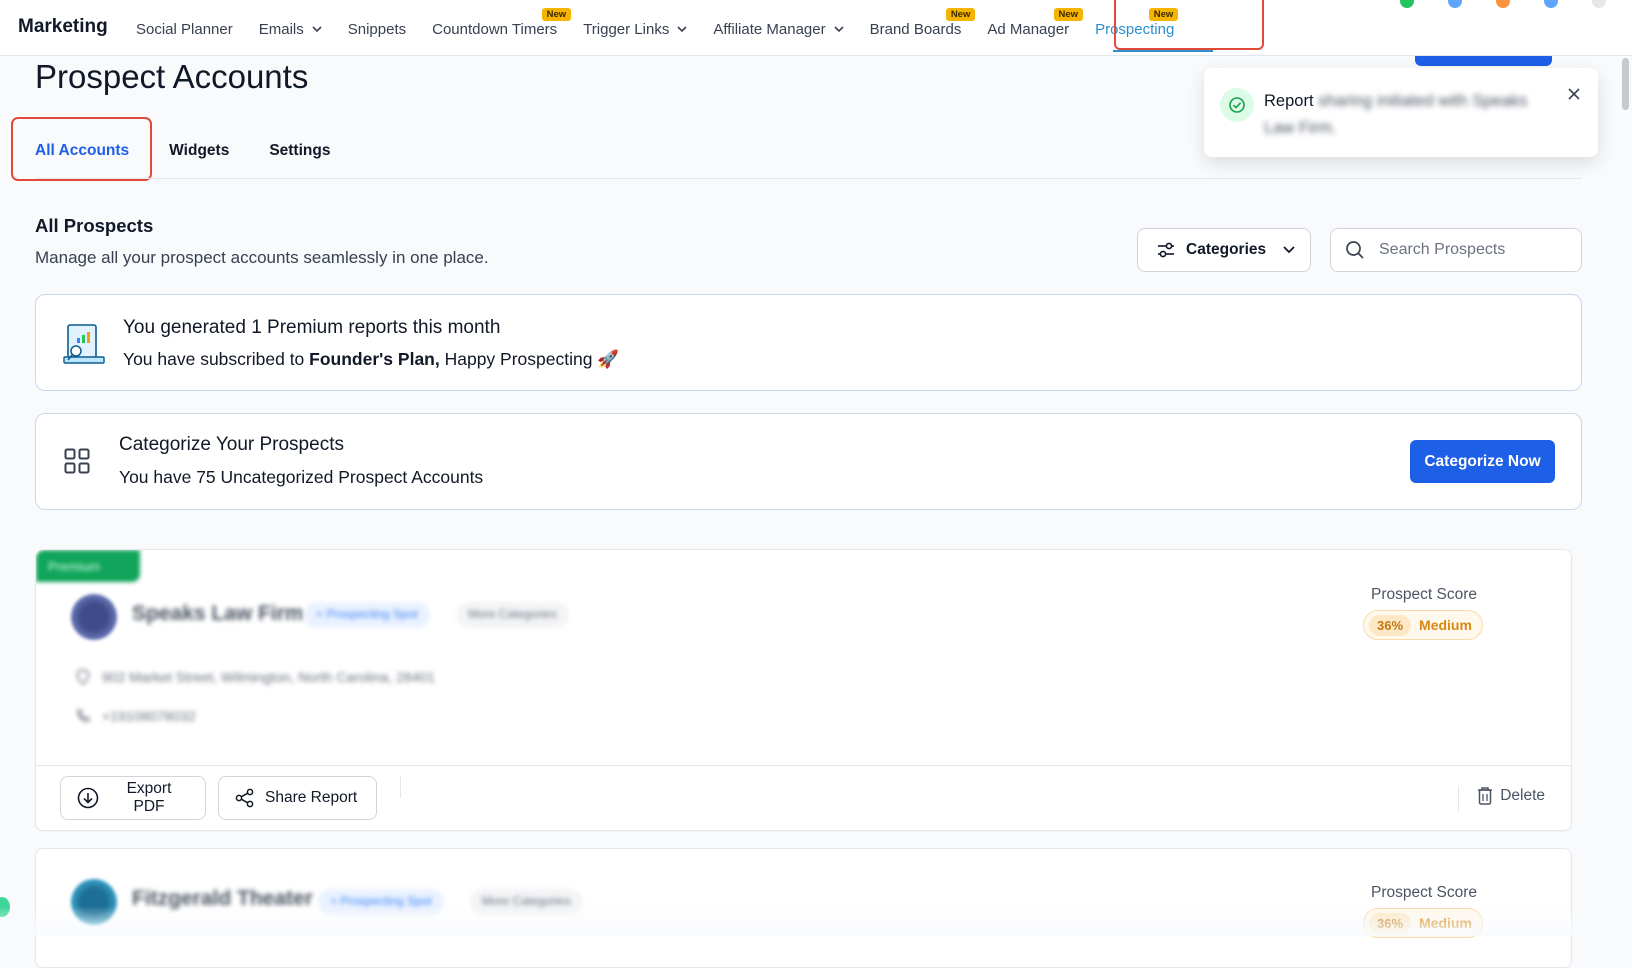 This screenshot has width=1632, height=968. I want to click on phone-row: +19108078032, so click(136, 716).